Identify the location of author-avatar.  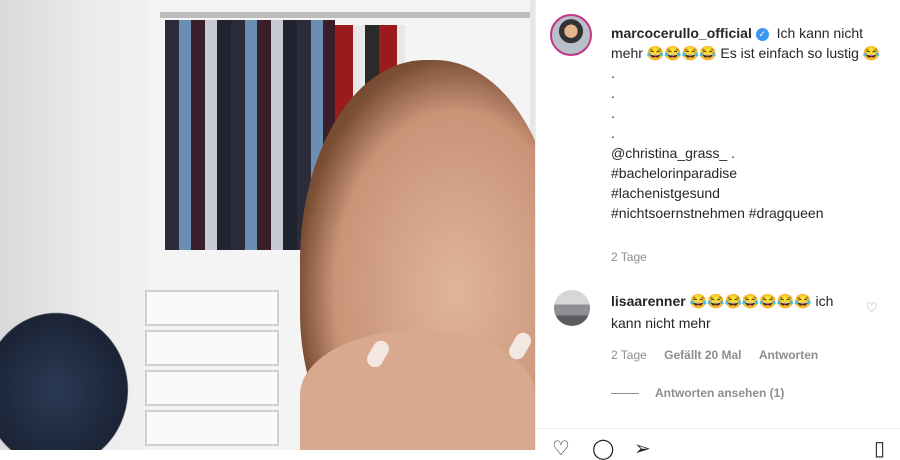
(571, 35).